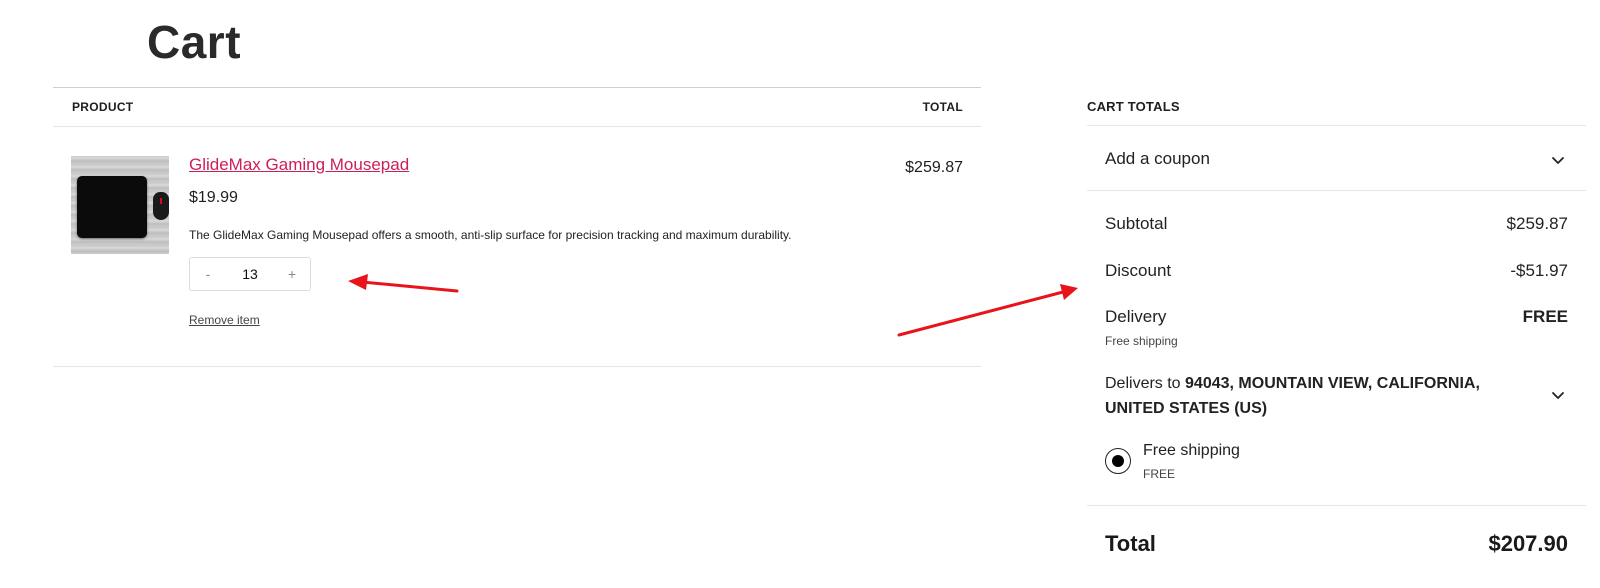  What do you see at coordinates (1159, 474) in the screenshot?
I see `shipping-option-price: FREE` at bounding box center [1159, 474].